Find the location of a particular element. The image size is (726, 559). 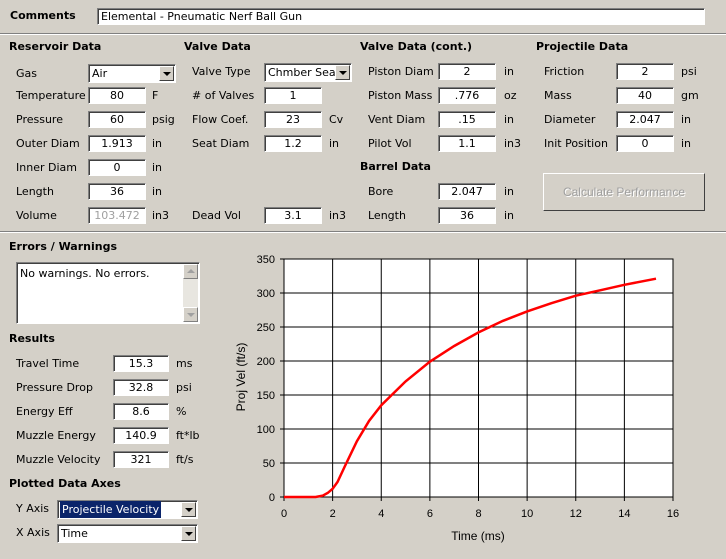

x-tick-label: 16 is located at coordinates (673, 514).